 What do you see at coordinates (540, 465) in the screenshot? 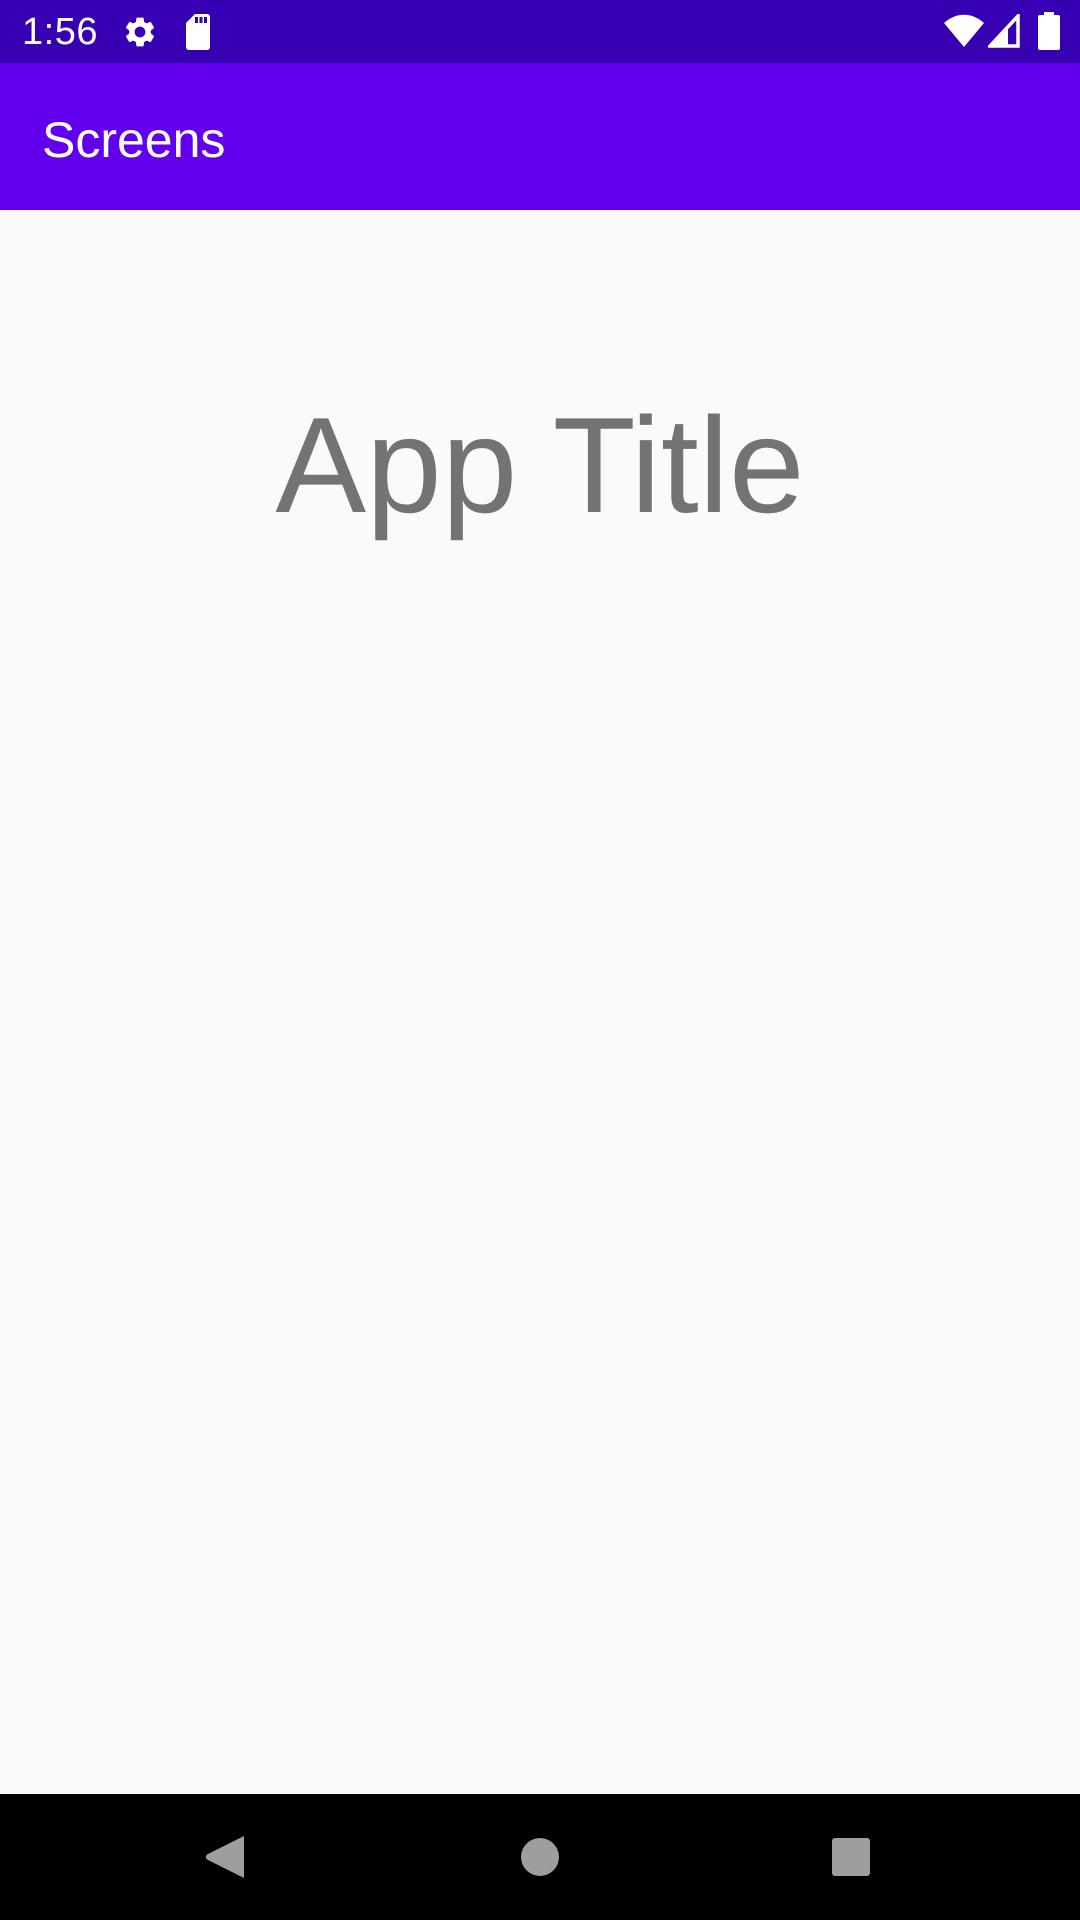
I see `app-title: App Title` at bounding box center [540, 465].